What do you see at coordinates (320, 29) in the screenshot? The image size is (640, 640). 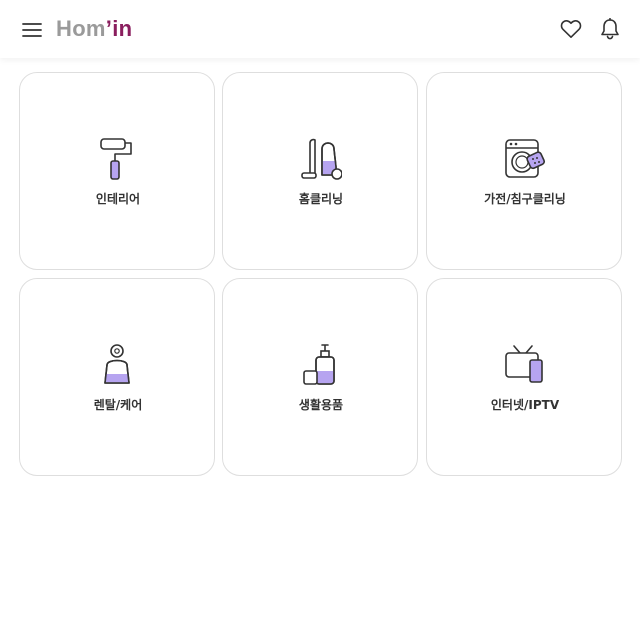 I see `app-header: Hom’in` at bounding box center [320, 29].